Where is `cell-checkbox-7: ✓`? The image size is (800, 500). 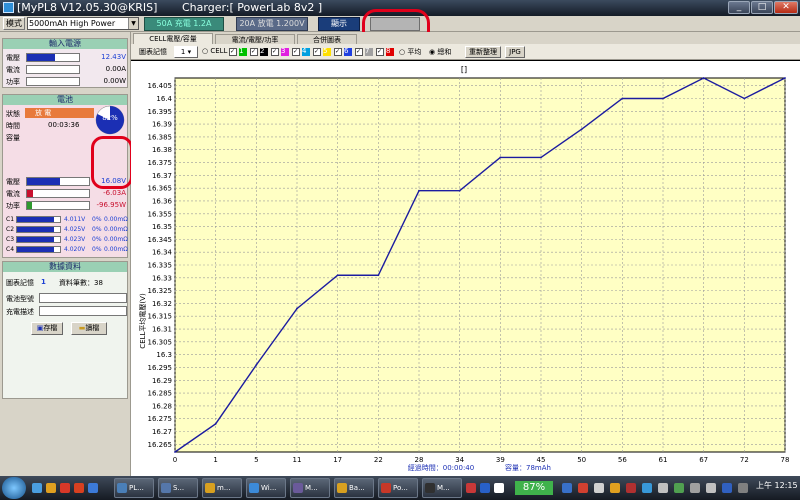
cell-checkbox-7: ✓ is located at coordinates (359, 52).